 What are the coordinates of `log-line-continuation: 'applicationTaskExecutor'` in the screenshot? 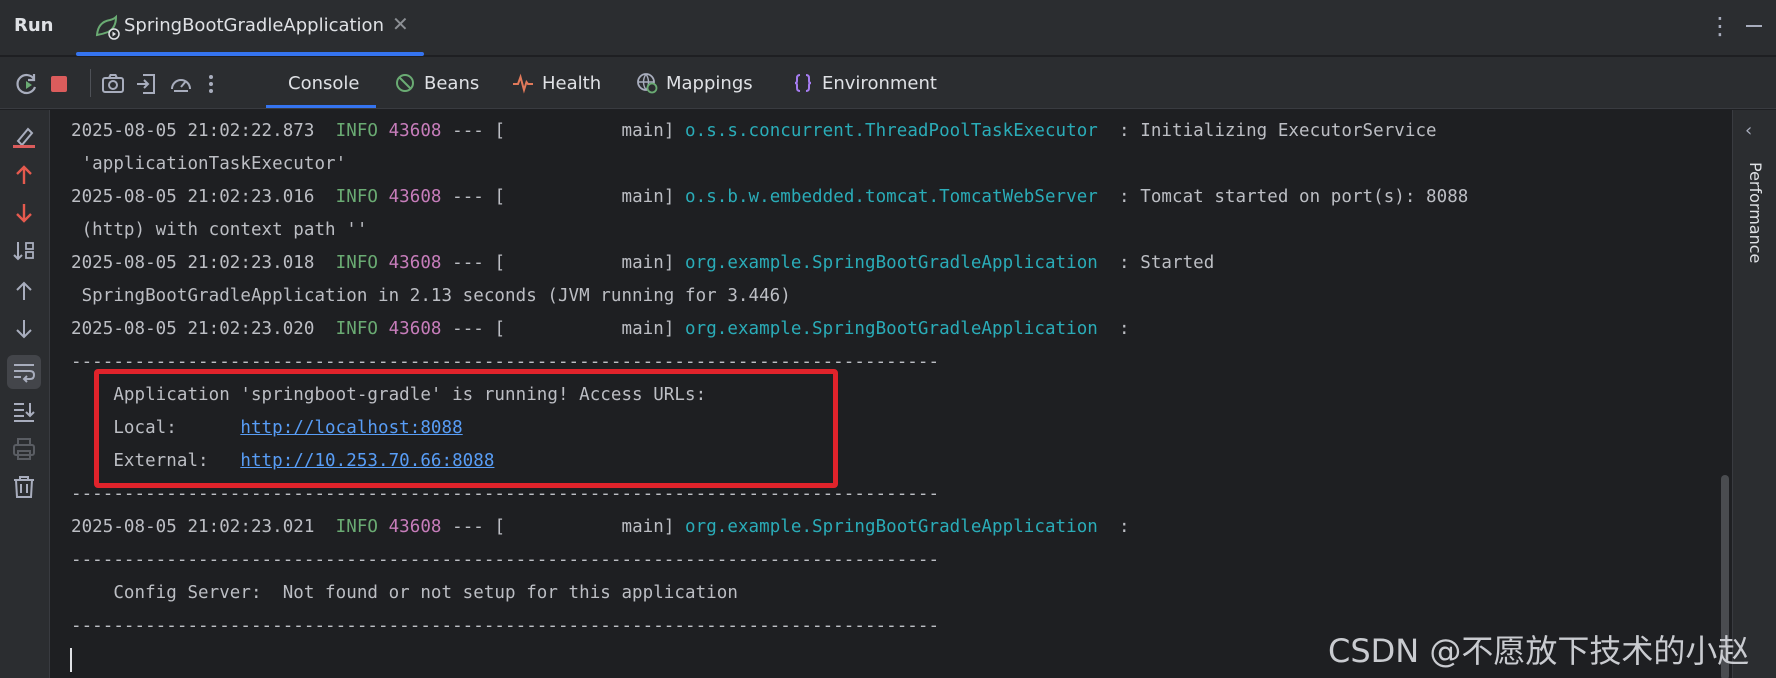 It's located at (209, 164).